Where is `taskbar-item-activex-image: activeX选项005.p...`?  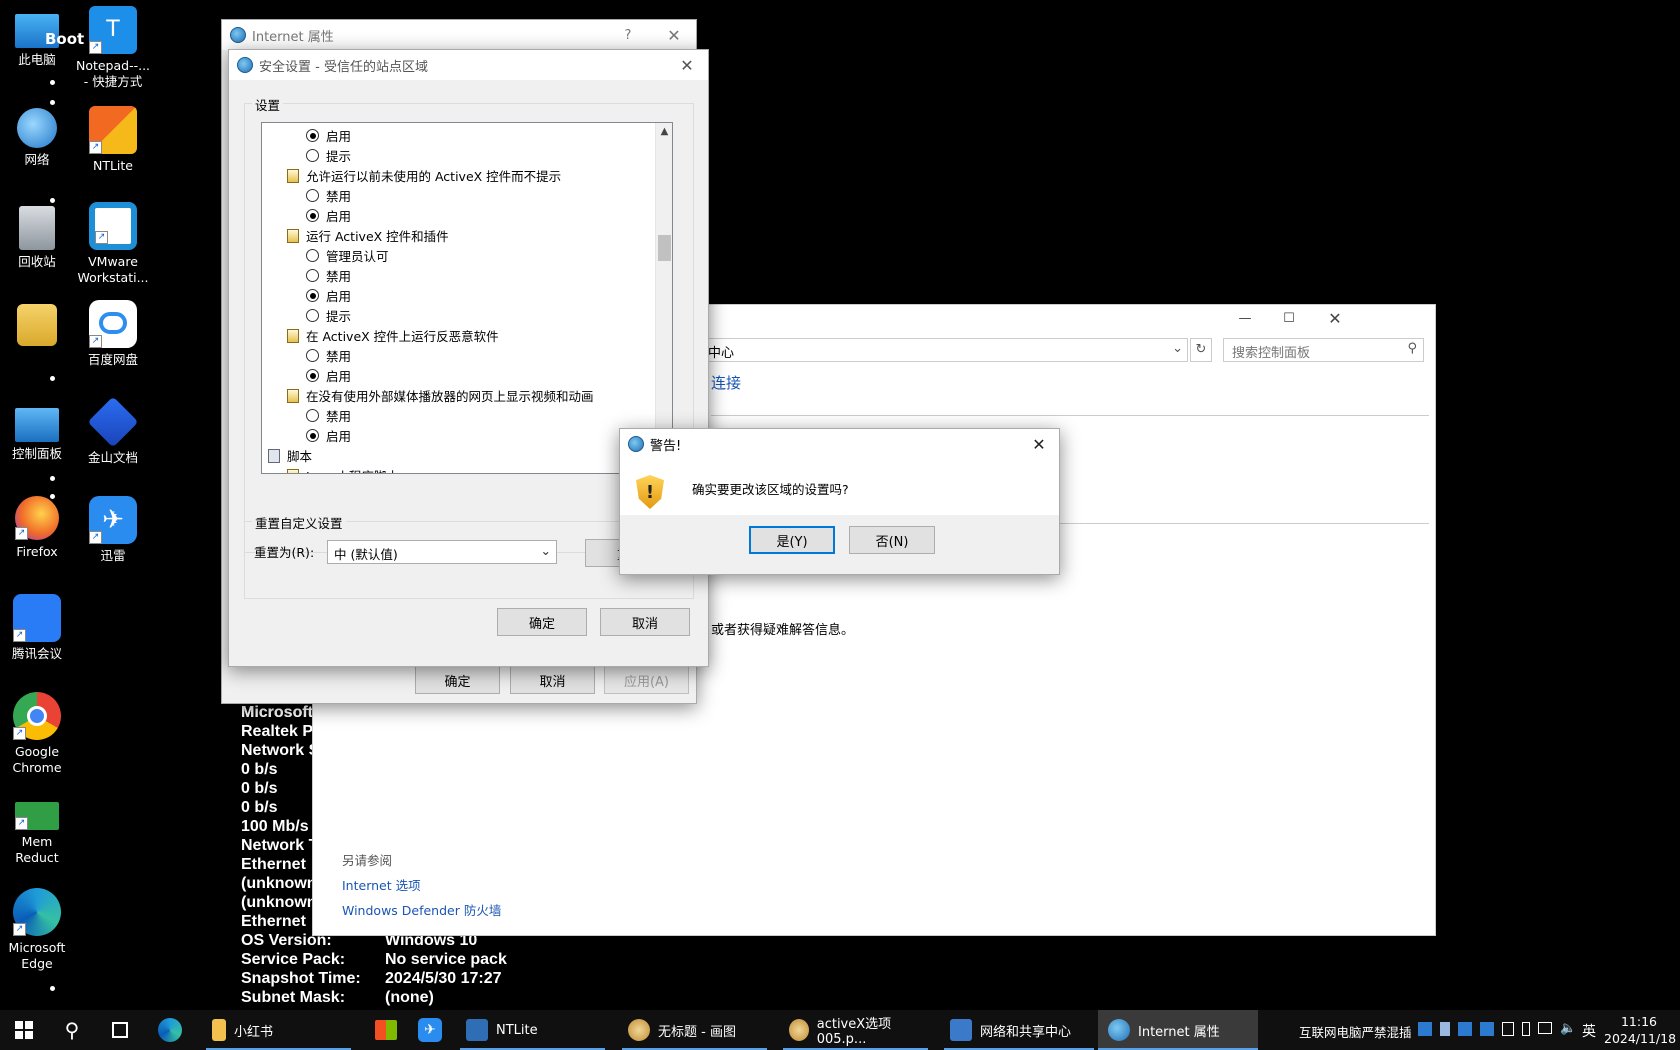
taskbar-item-activex-image: activeX选项005.p... is located at coordinates (855, 1030).